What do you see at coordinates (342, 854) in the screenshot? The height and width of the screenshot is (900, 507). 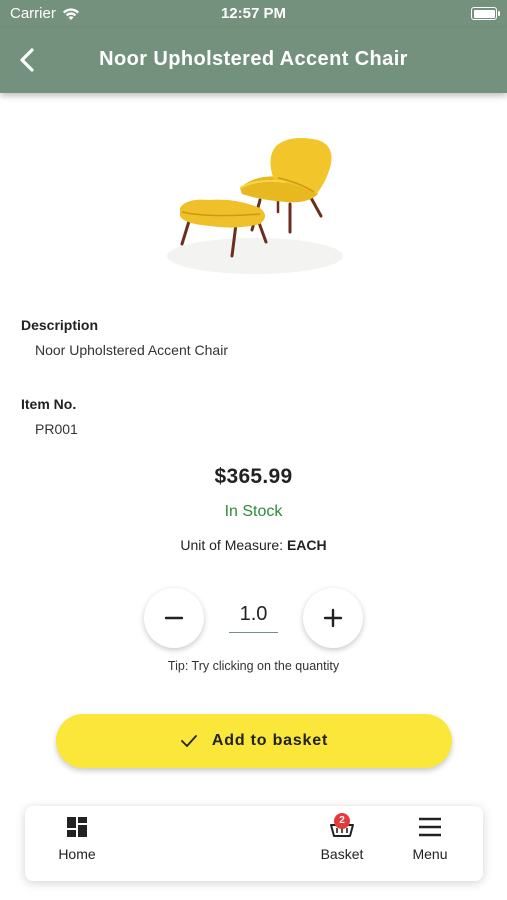 I see `nav-basket-label: Basket` at bounding box center [342, 854].